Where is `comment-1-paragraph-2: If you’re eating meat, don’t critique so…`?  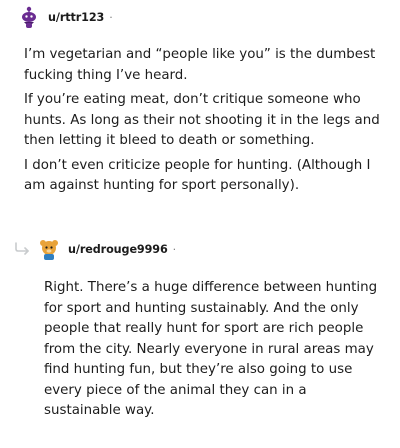 comment-1-paragraph-2: If you’re eating meat, don’t critique so… is located at coordinates (202, 120).